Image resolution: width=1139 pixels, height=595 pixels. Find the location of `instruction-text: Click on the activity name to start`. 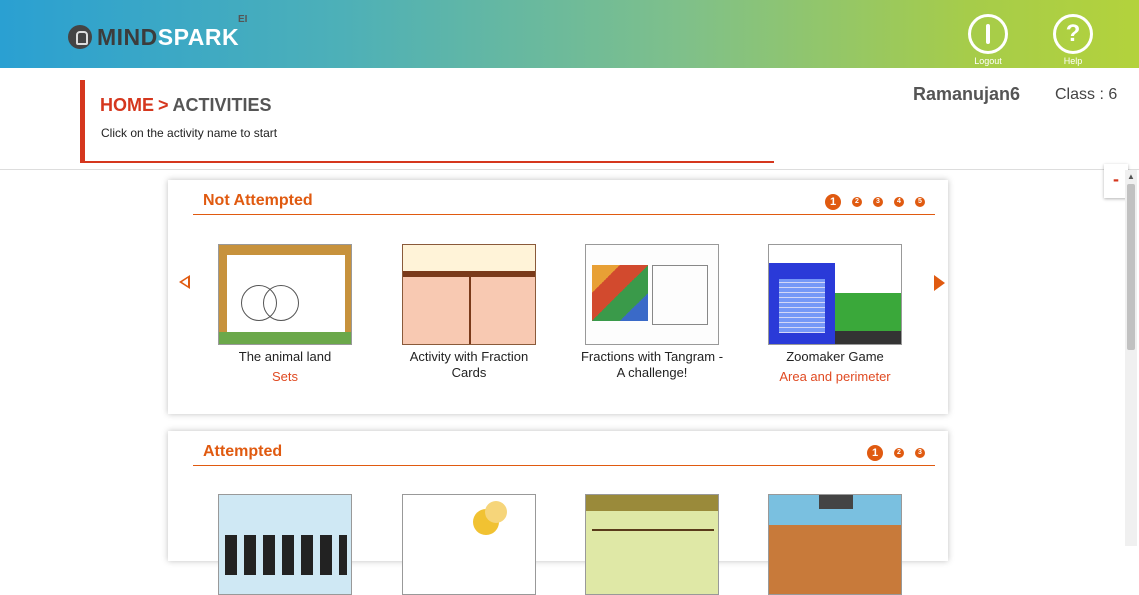

instruction-text: Click on the activity name to start is located at coordinates (189, 133).